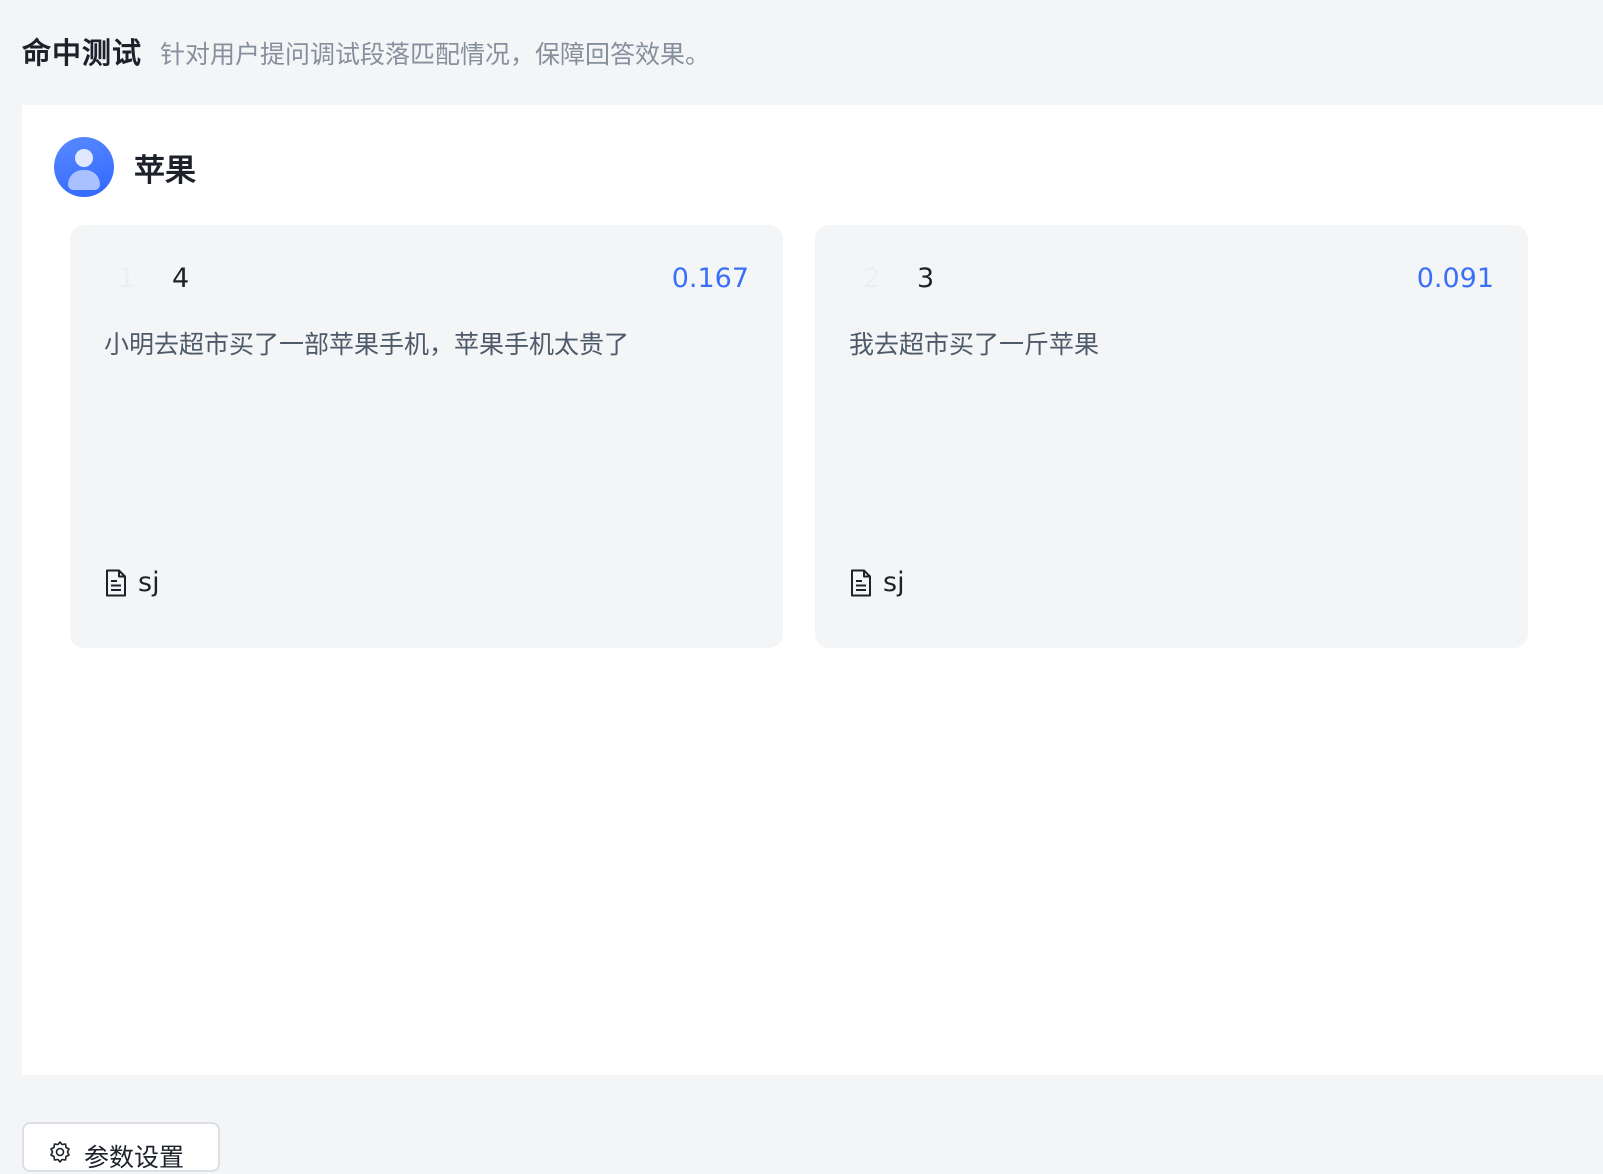 The height and width of the screenshot is (1174, 1603). I want to click on result-id: 3, so click(926, 278).